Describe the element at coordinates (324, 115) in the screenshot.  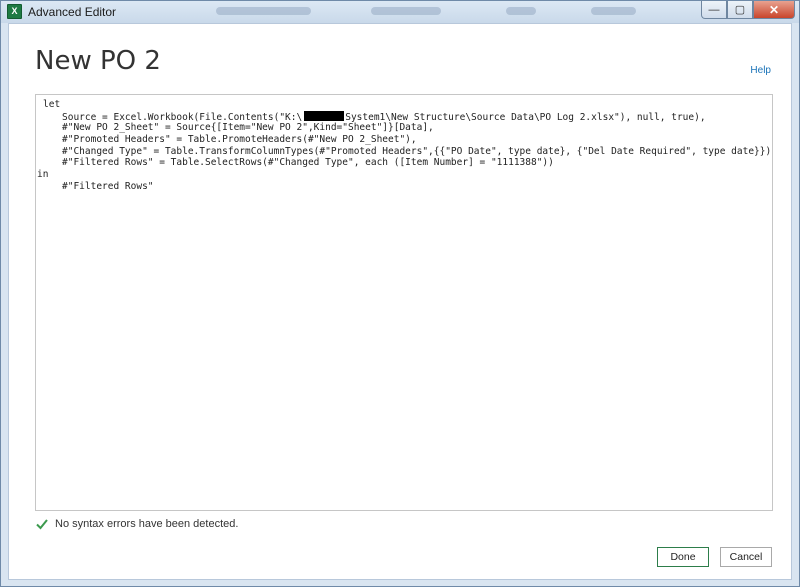
I see `redaction-box` at that location.